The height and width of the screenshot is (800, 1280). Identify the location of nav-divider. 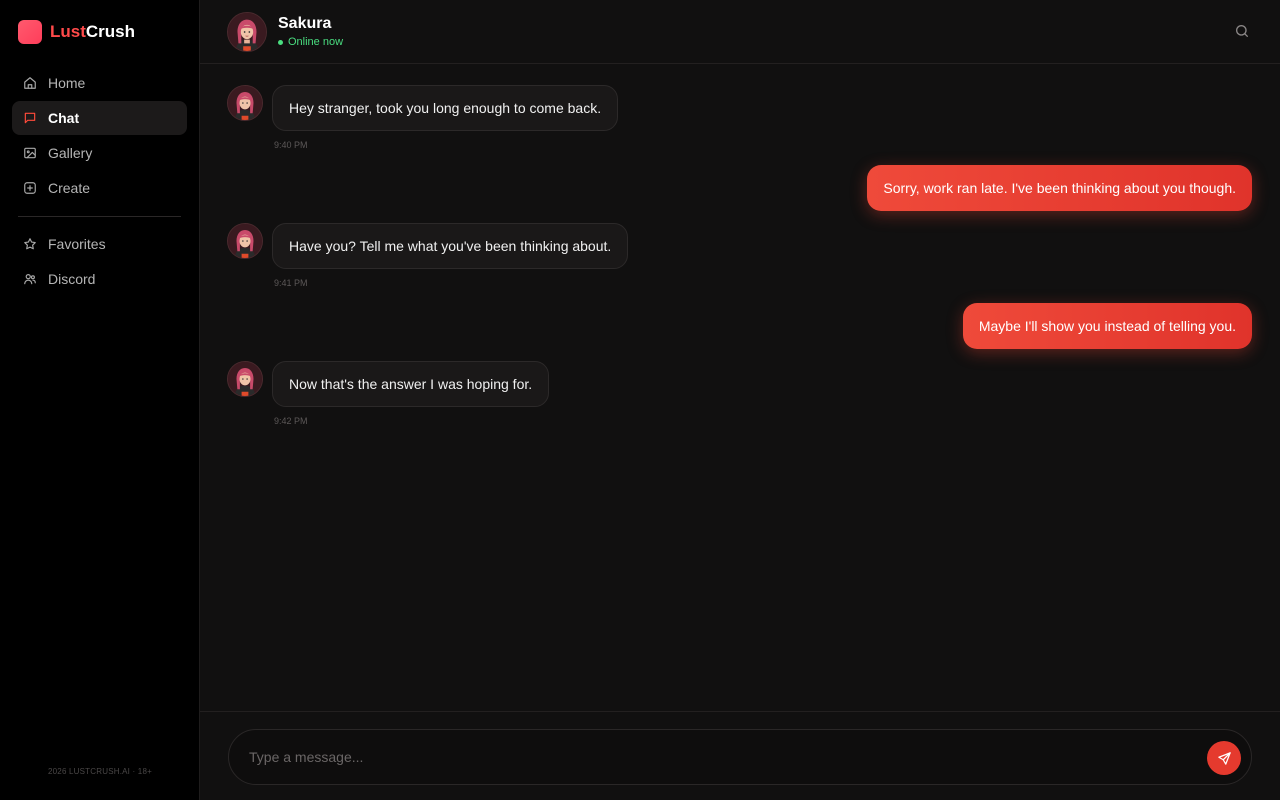
(99, 216).